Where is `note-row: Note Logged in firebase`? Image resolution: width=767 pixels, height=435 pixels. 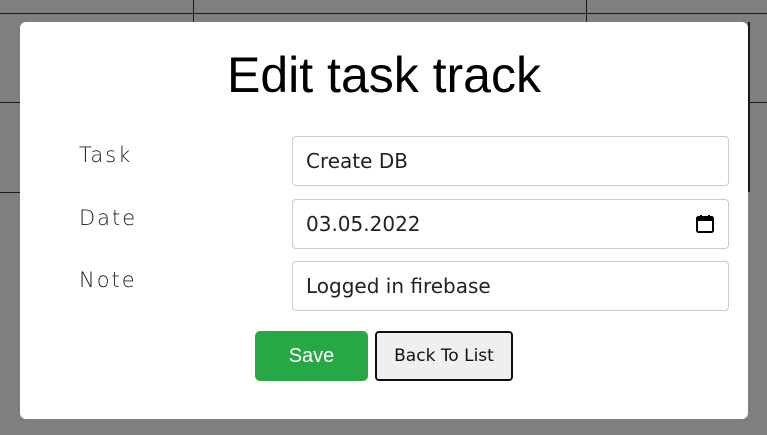 note-row: Note Logged in firebase is located at coordinates (384, 286).